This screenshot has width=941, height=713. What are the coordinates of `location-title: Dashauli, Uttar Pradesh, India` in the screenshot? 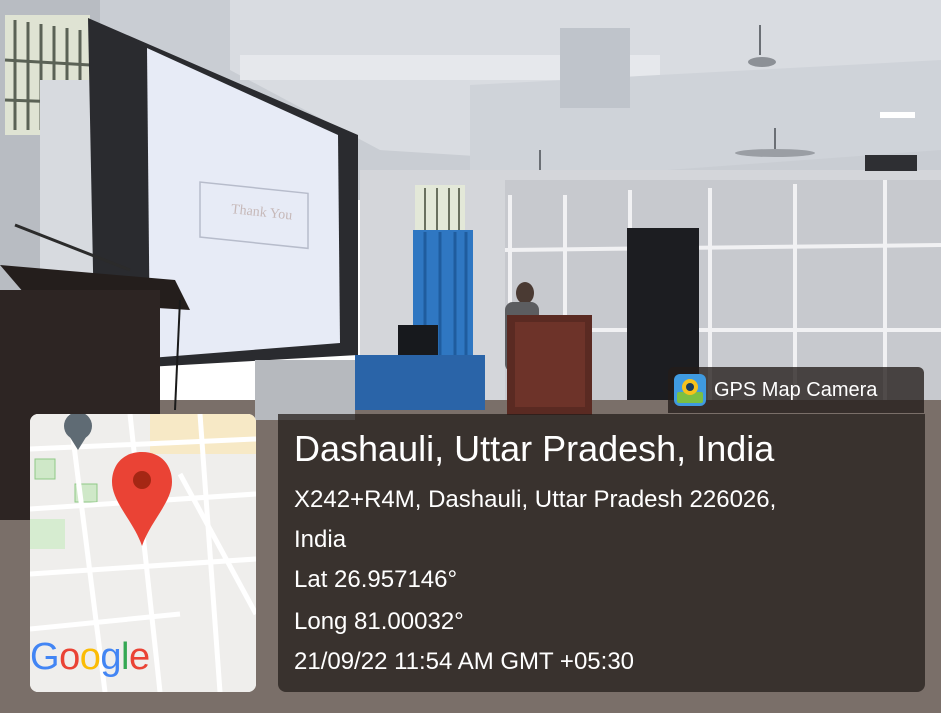 It's located at (534, 448).